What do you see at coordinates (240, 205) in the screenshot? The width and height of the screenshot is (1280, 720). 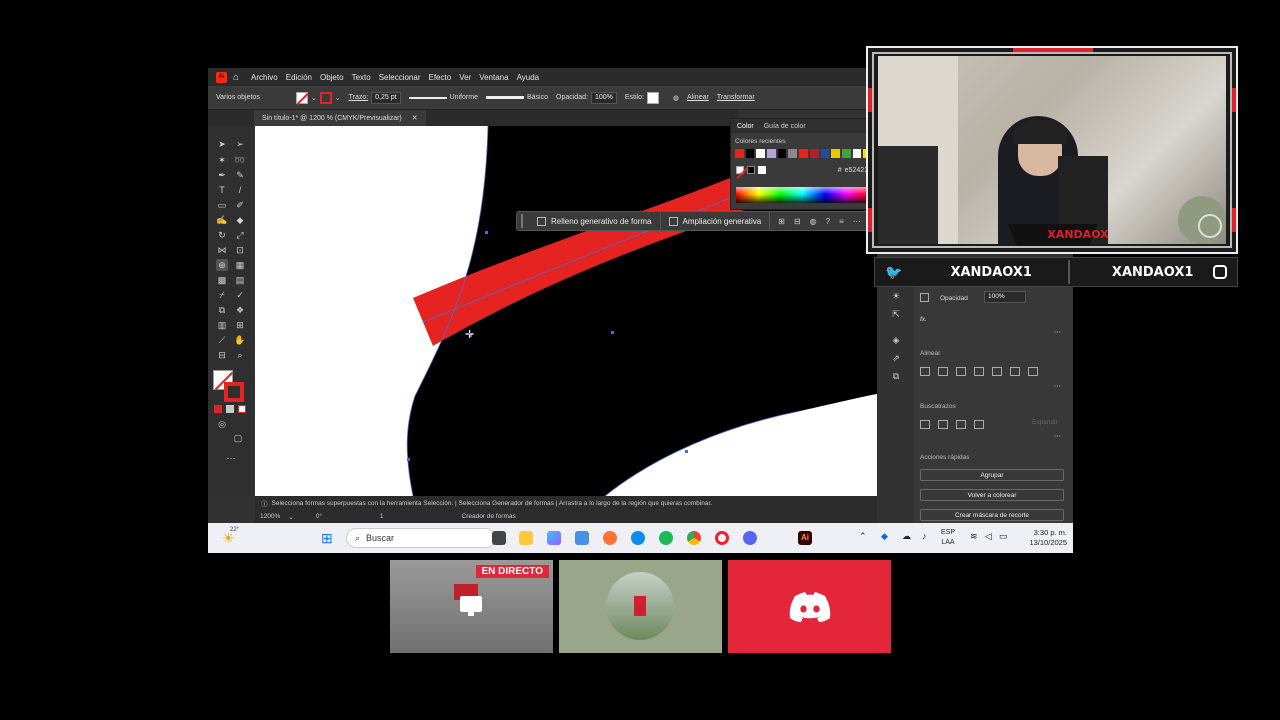 I see `paintbrush-icon: ✐` at bounding box center [240, 205].